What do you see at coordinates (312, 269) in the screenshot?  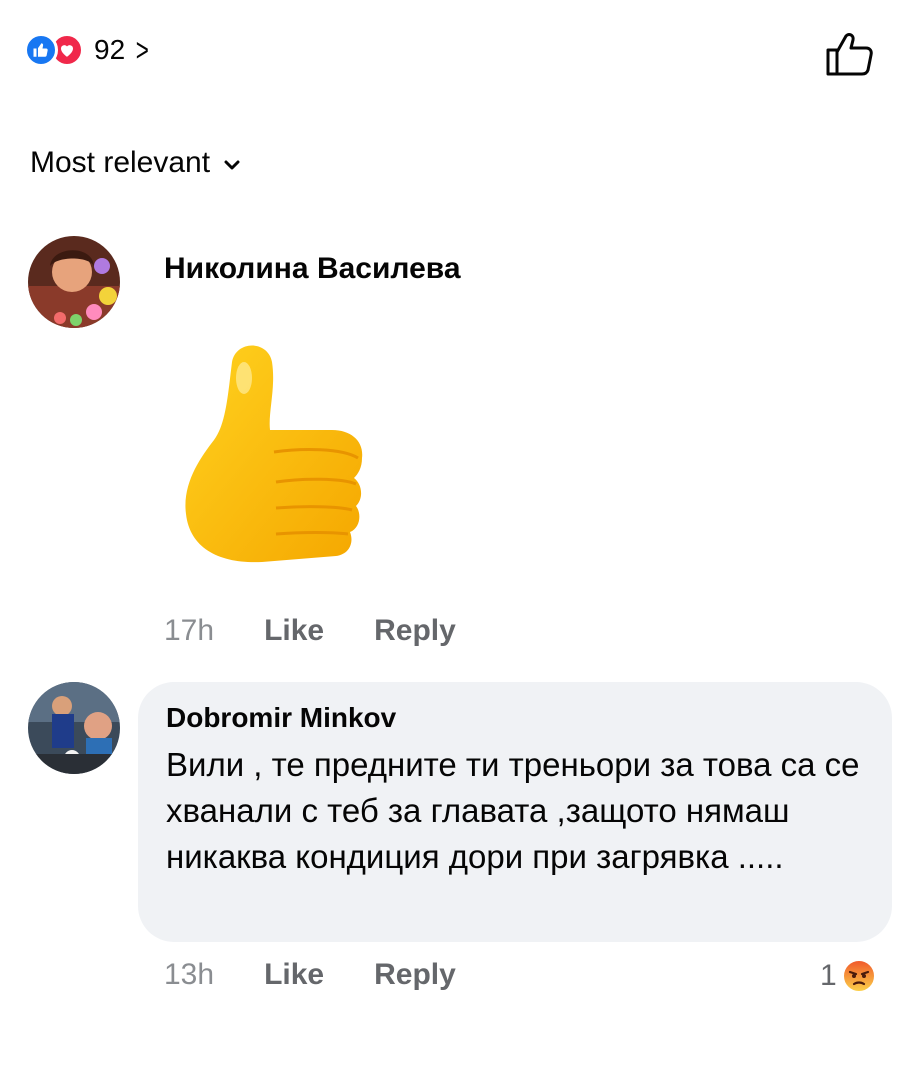 I see `comment-author: Николина Василева` at bounding box center [312, 269].